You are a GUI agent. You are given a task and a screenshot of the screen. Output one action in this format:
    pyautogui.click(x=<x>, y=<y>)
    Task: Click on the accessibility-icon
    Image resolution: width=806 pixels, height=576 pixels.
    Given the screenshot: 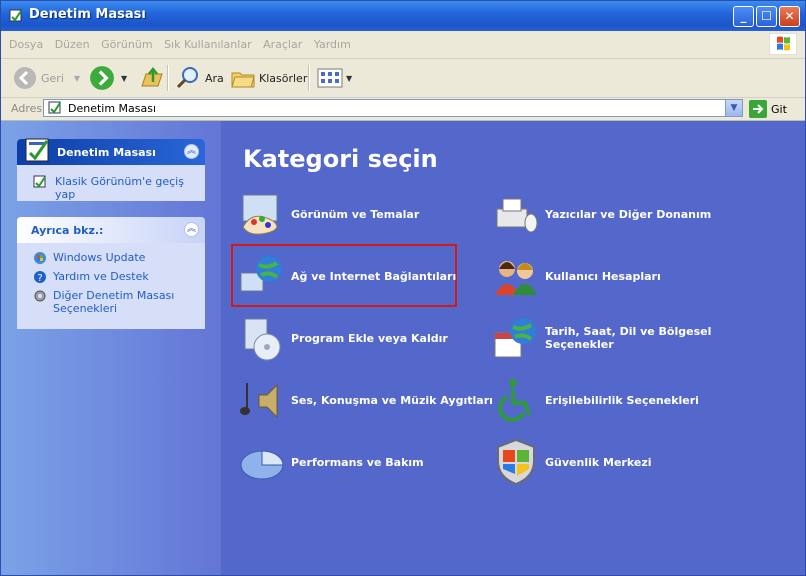 What is the action you would take?
    pyautogui.click(x=514, y=400)
    